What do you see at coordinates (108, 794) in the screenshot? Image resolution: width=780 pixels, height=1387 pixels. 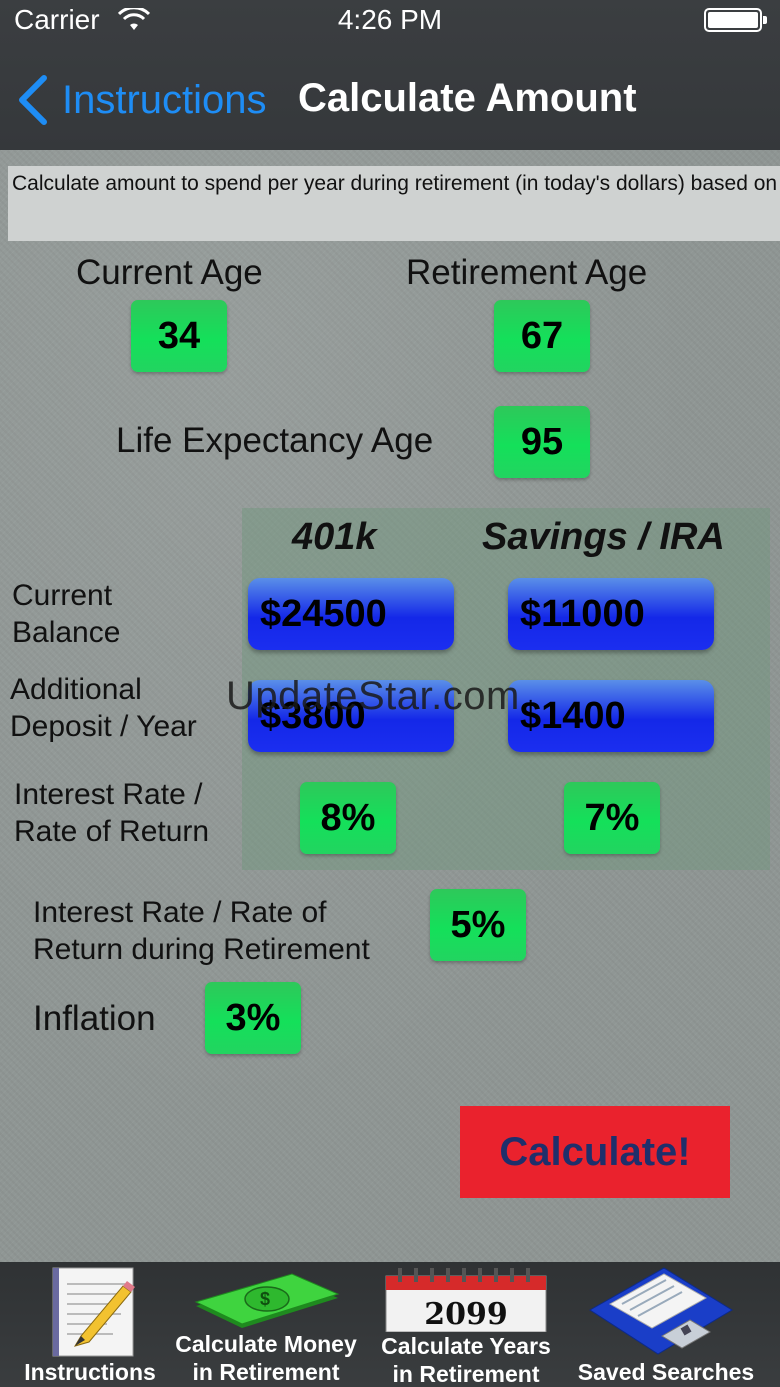 I see `rate-label-line1: Interest Rate /` at bounding box center [108, 794].